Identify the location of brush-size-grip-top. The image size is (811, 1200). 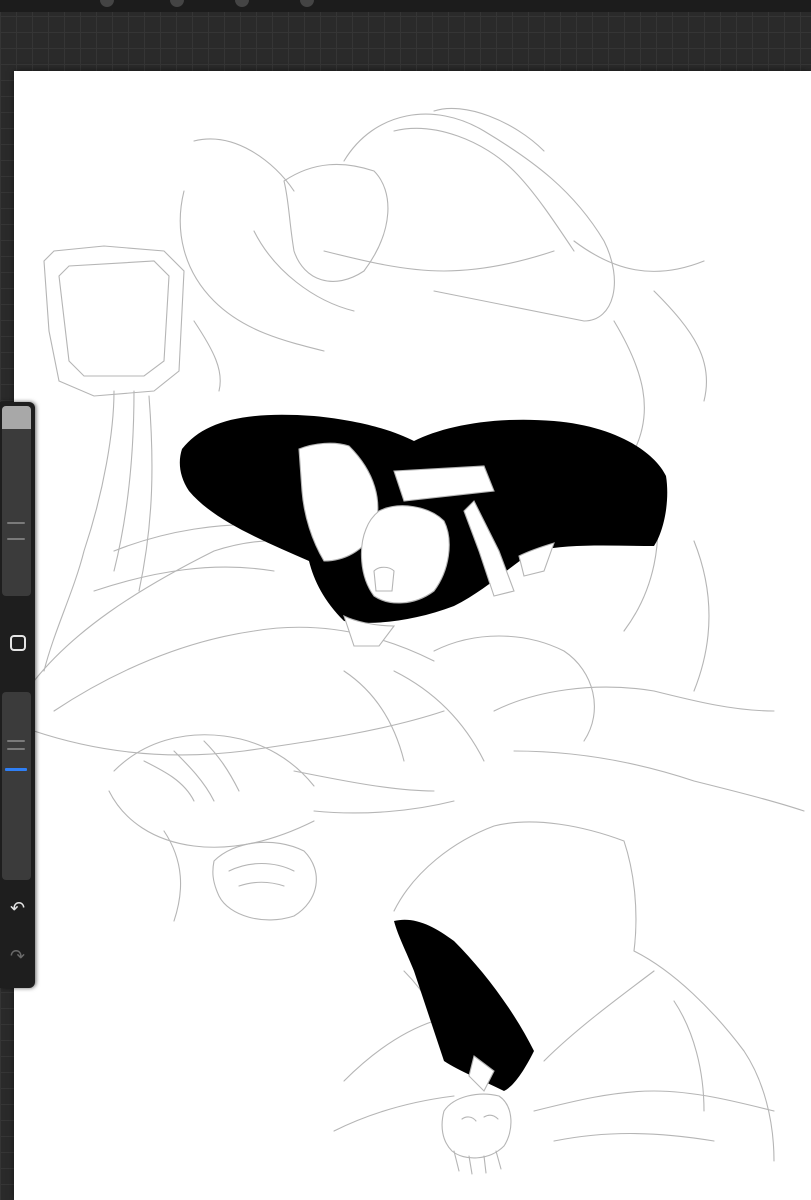
(16, 523).